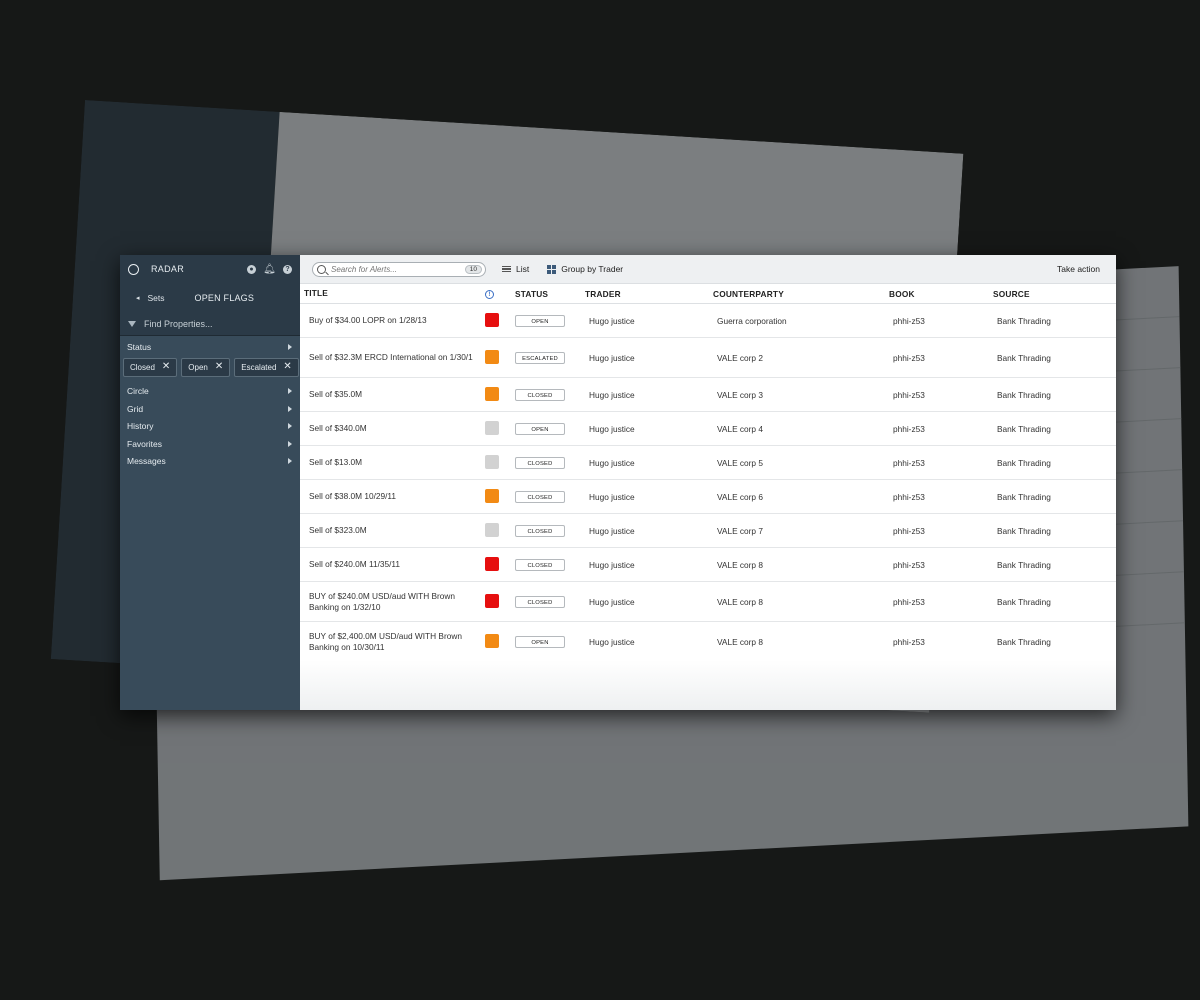 The height and width of the screenshot is (1000, 1200). What do you see at coordinates (269, 269) in the screenshot?
I see `bell-icon: 🔔︎` at bounding box center [269, 269].